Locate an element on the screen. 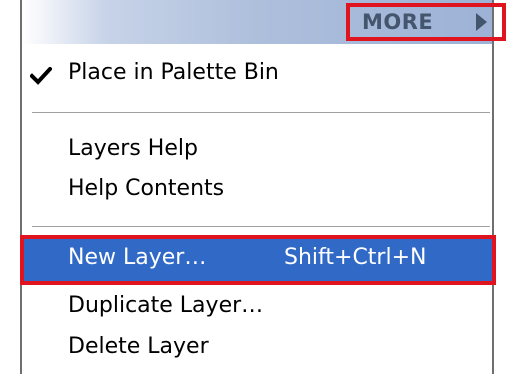 This screenshot has width=507, height=374. checkmark-icon is located at coordinates (41, 76).